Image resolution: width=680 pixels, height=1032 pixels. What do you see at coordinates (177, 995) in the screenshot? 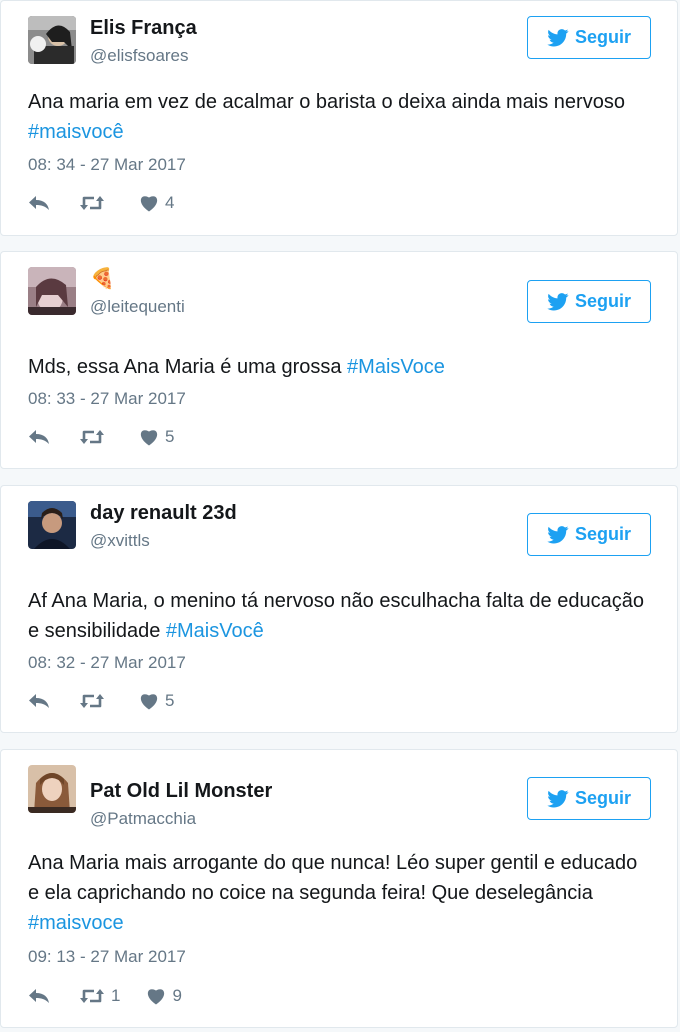
I see `like-count: 9` at bounding box center [177, 995].